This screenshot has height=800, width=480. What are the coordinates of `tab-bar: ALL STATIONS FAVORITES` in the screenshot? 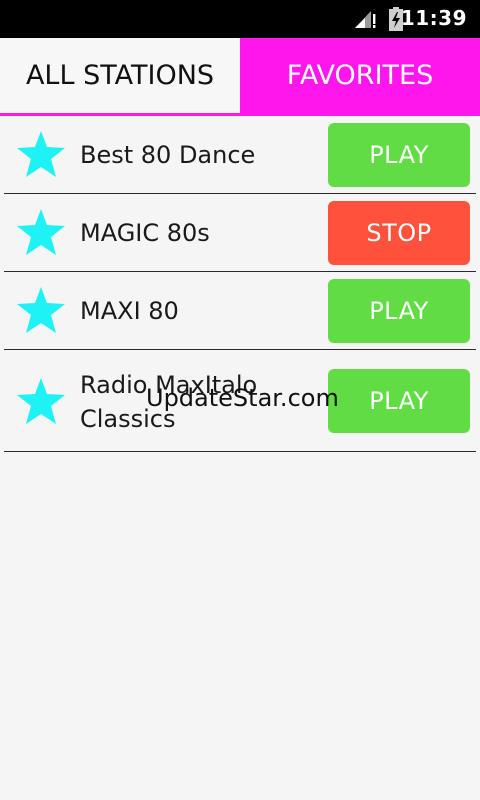 It's located at (240, 77).